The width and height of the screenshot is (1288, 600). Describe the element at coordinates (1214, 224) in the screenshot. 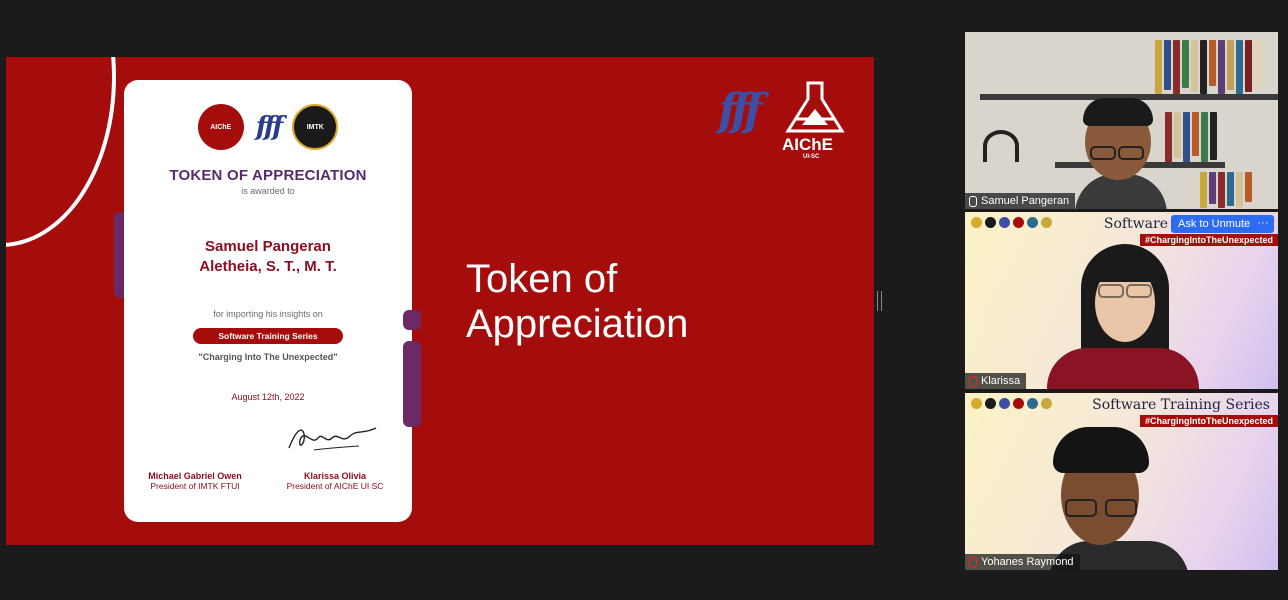

I see `ask-to-unmute-button: Ask to Unmute` at that location.